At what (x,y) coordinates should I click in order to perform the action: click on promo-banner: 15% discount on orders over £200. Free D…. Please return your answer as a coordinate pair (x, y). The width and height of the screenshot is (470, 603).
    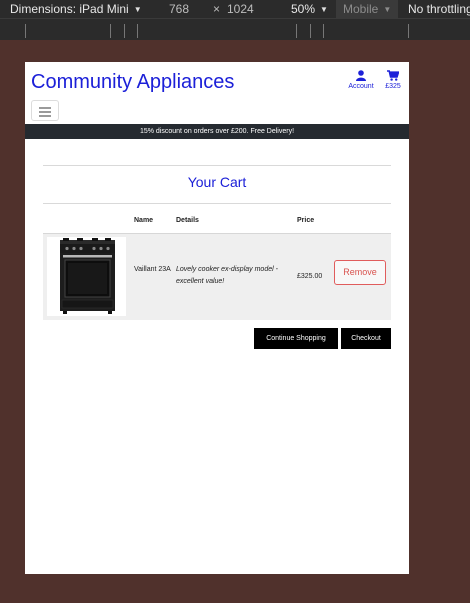
    Looking at the image, I should click on (217, 131).